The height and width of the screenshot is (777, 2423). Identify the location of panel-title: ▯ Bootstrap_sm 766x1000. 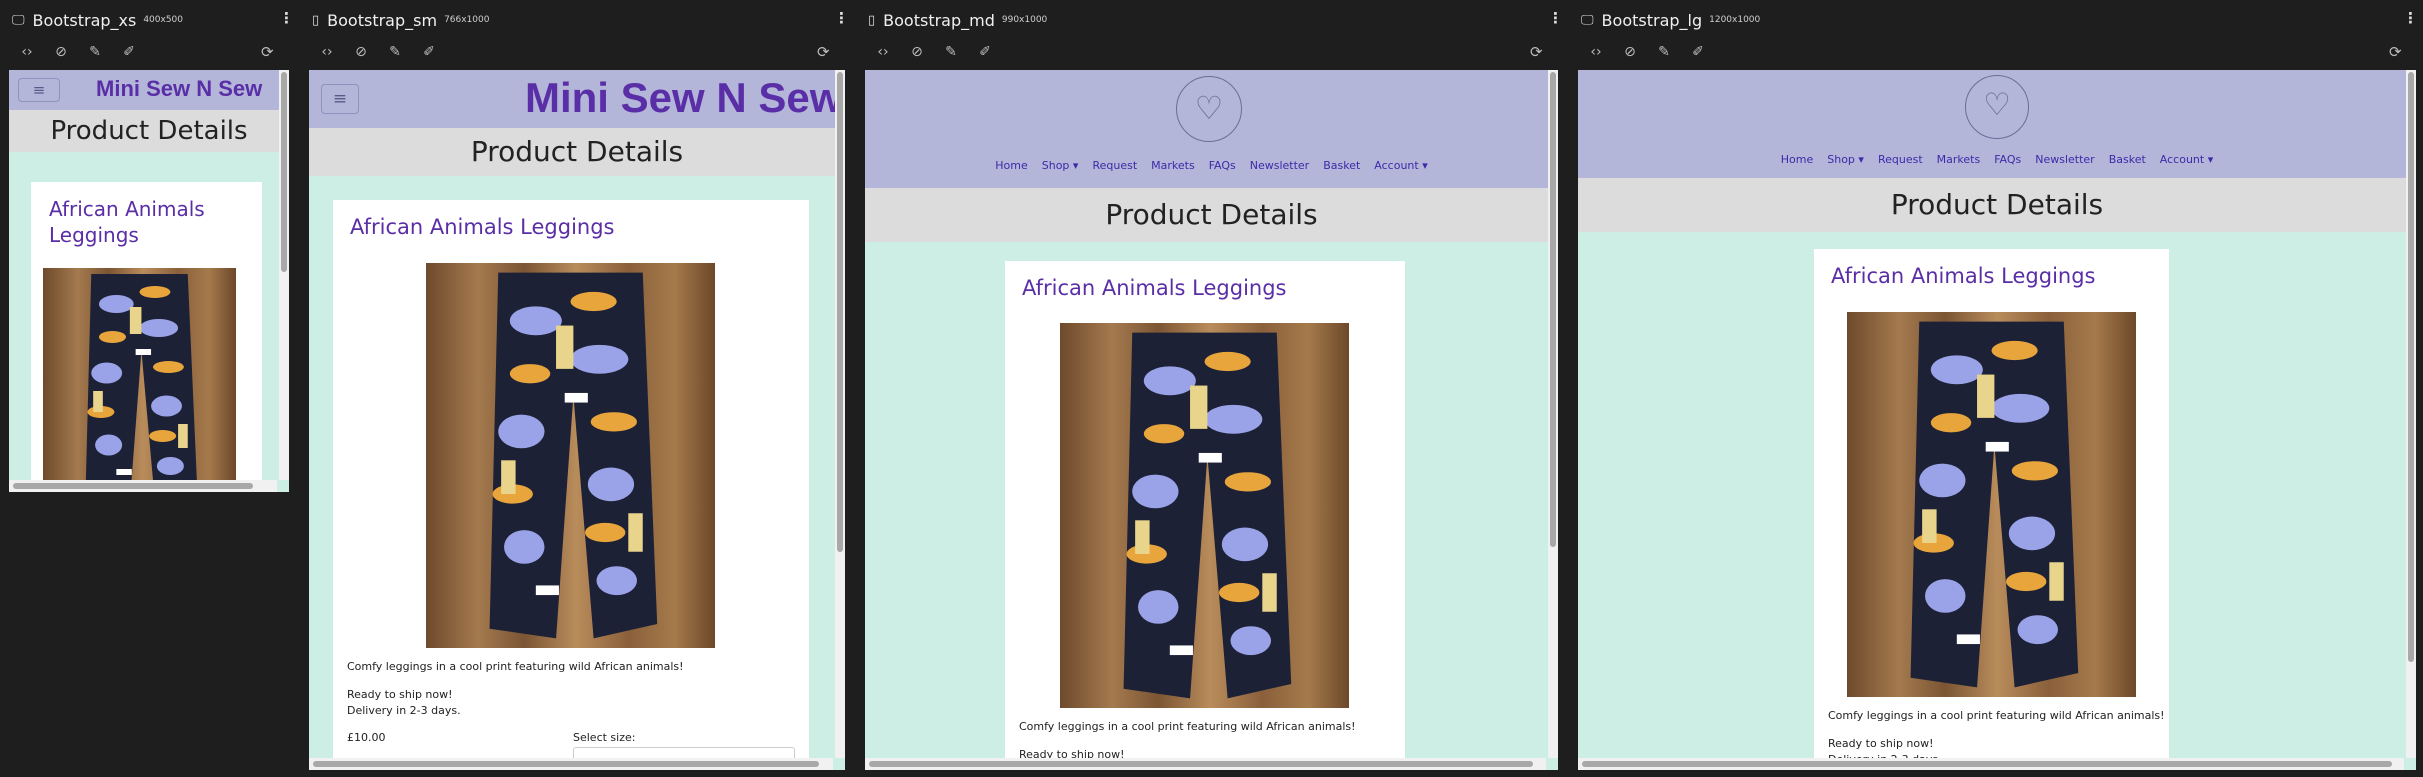
(400, 20).